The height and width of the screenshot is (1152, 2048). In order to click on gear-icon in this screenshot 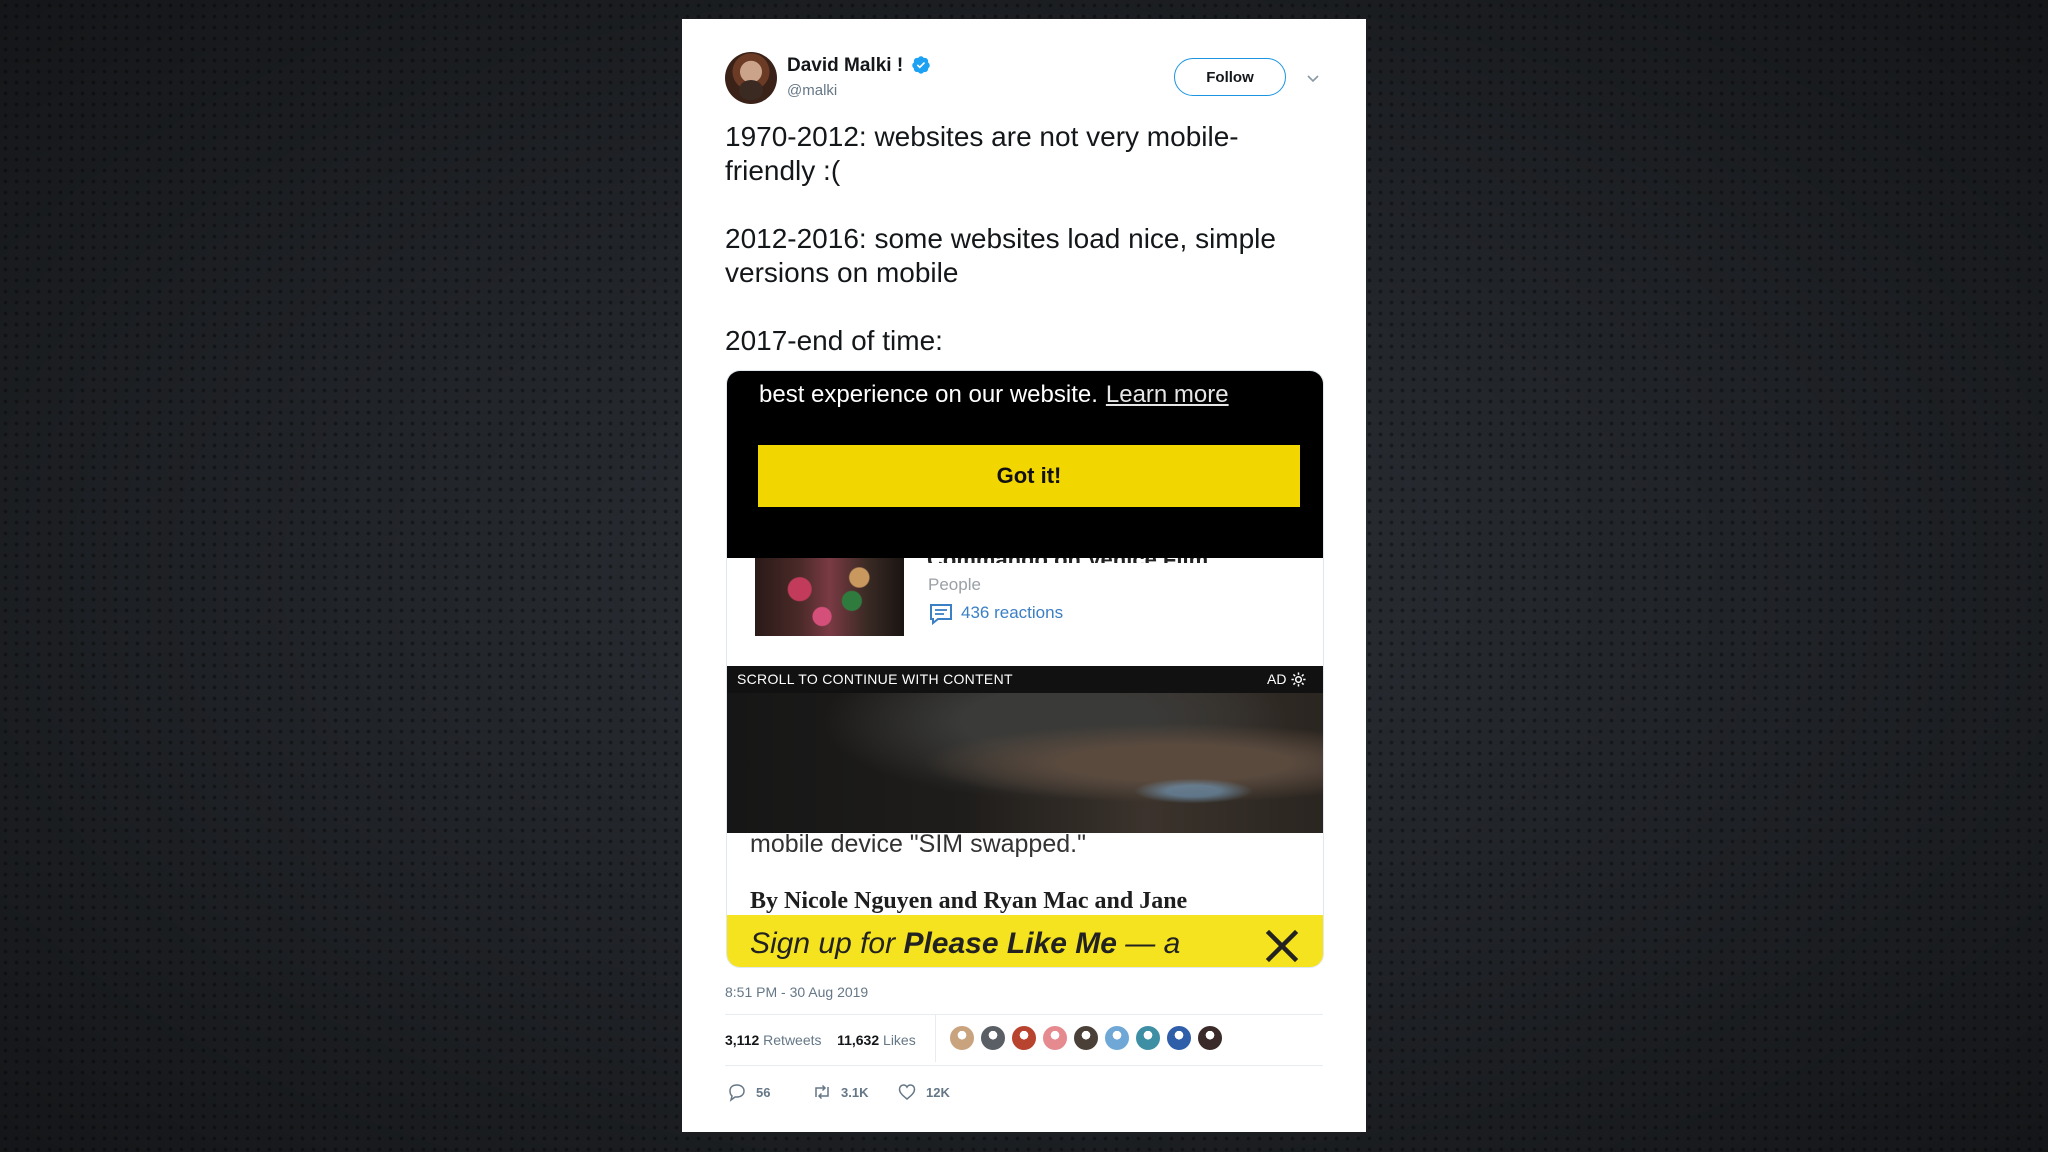, I will do `click(1298, 679)`.